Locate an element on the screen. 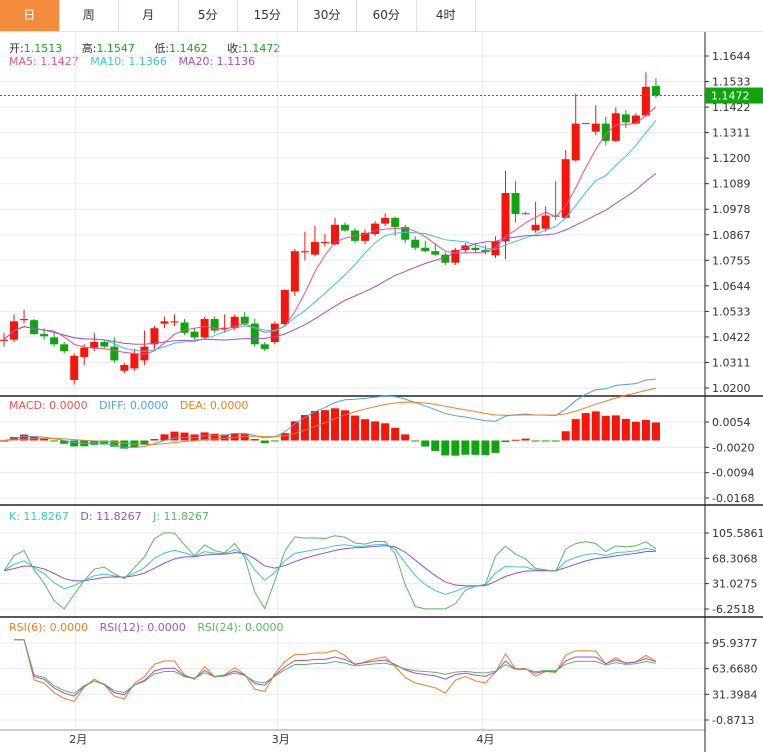 This screenshot has height=752, width=763. macd-legend: MACD: 0.0000 DIFF: 0.0000 DEA: 0.0000 is located at coordinates (132, 405).